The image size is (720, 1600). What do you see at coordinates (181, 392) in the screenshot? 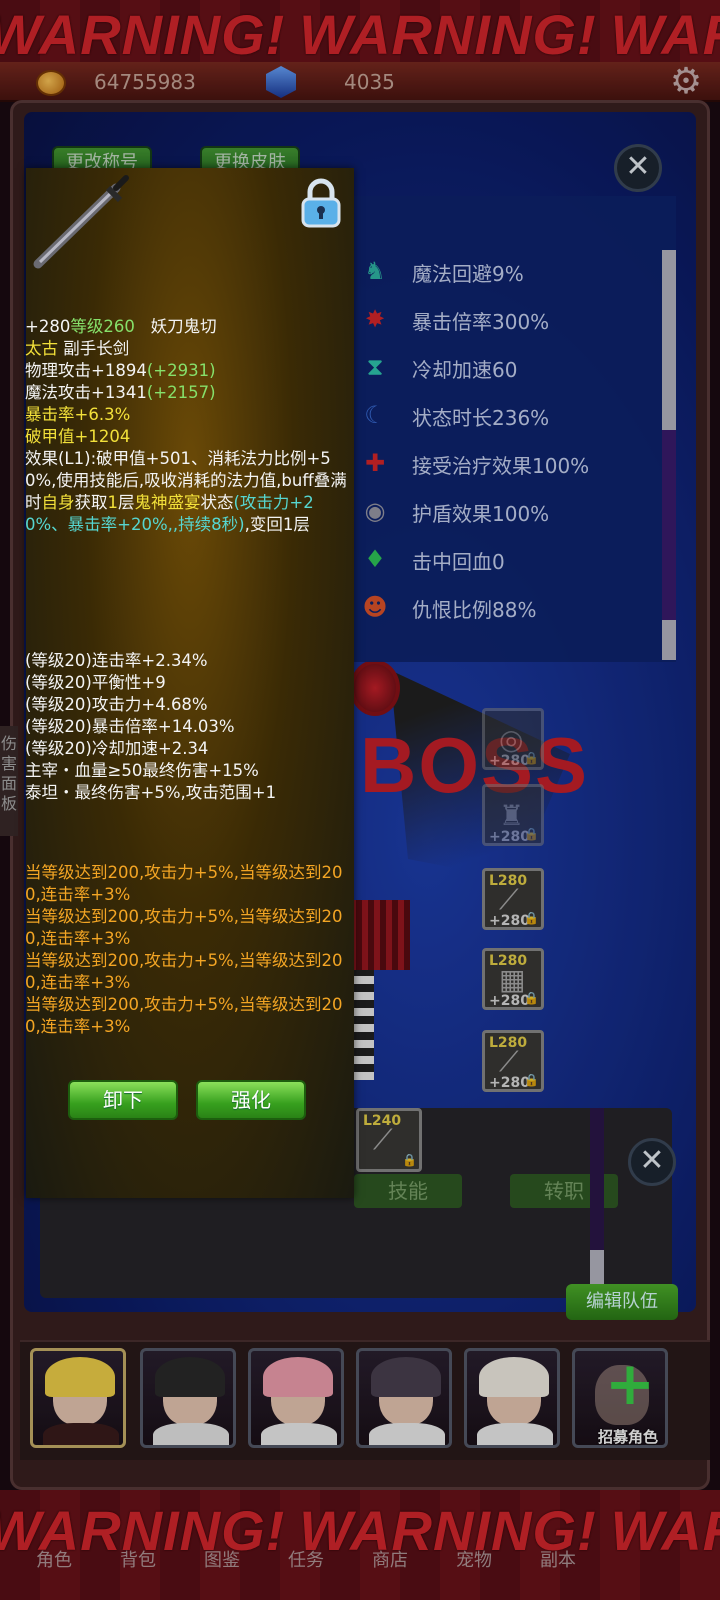
I see `item-magic-attack-bonus: (+2157)` at bounding box center [181, 392].